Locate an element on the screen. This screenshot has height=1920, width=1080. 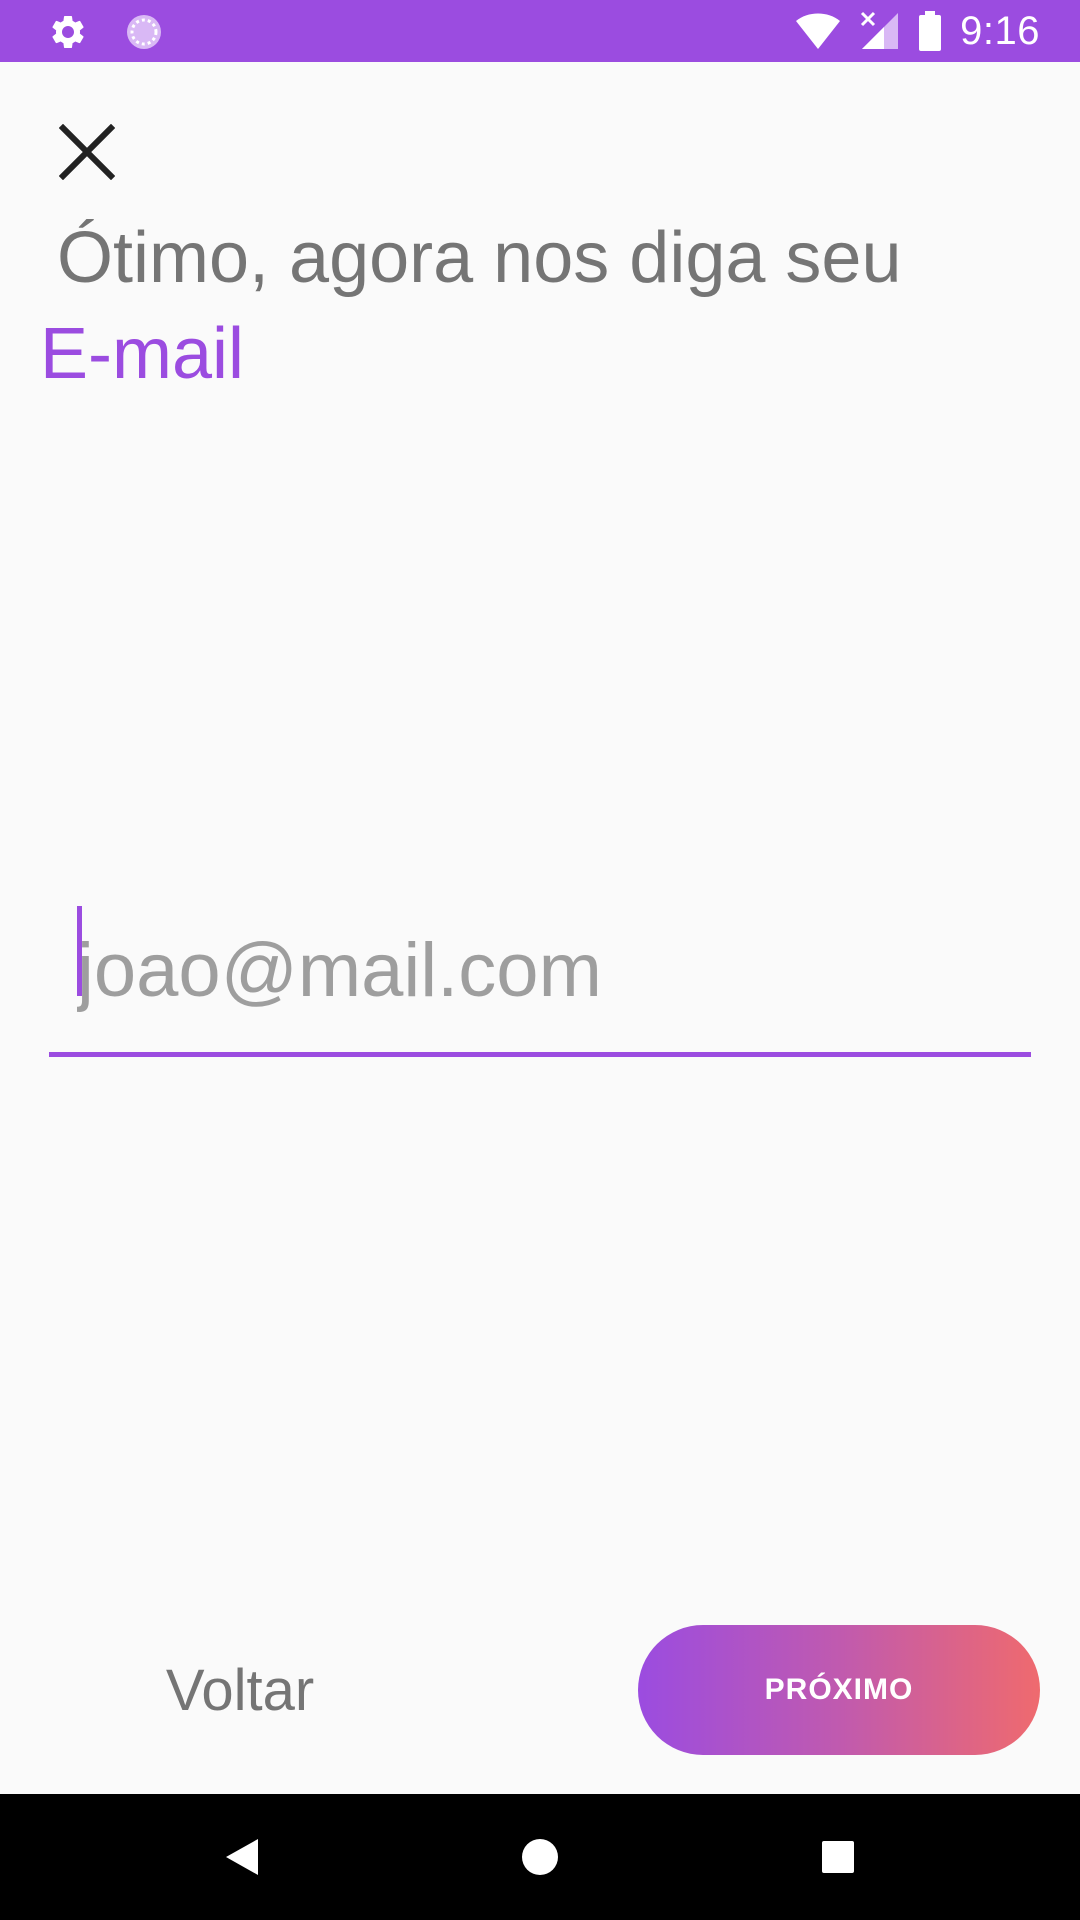
close-icon is located at coordinates (87, 152).